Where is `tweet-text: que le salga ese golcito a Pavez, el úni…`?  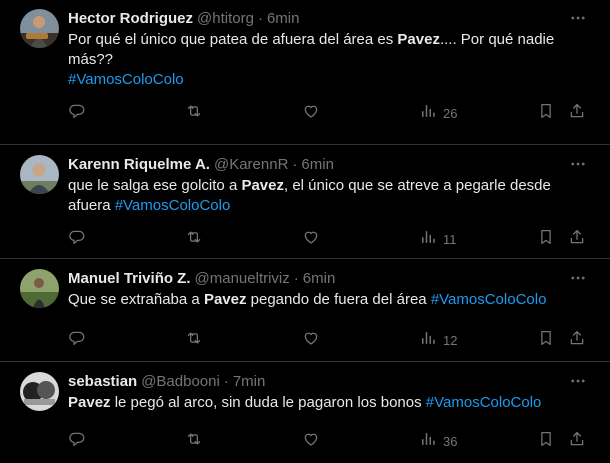 tweet-text: que le salga ese golcito a Pavez, el úni… is located at coordinates (329, 196).